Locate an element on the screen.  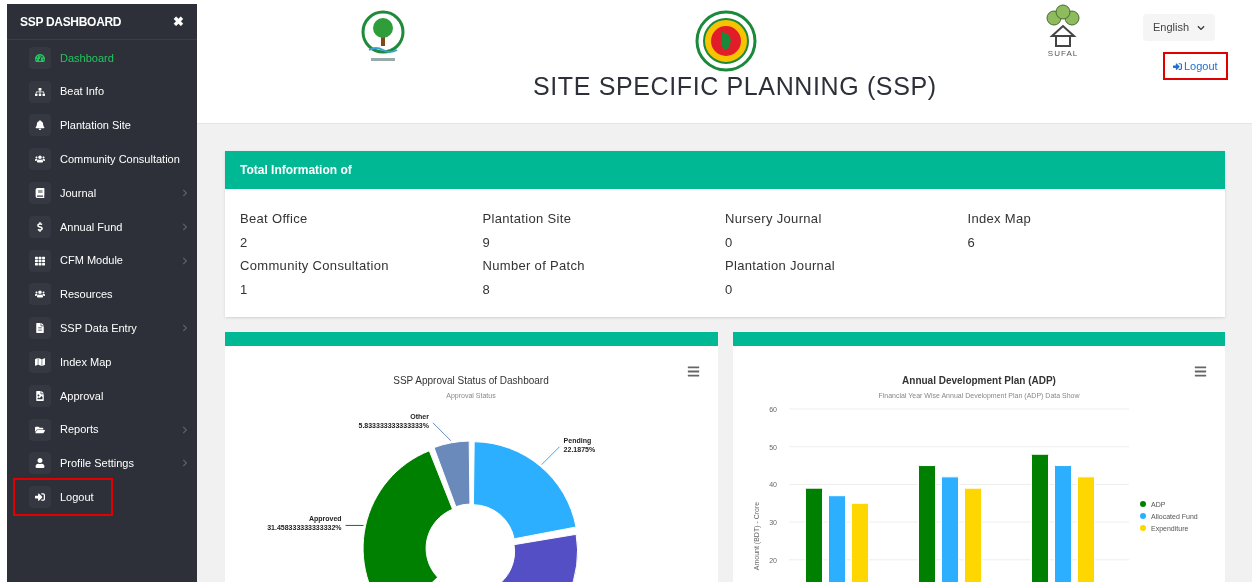
user-icon is located at coordinates (40, 463).